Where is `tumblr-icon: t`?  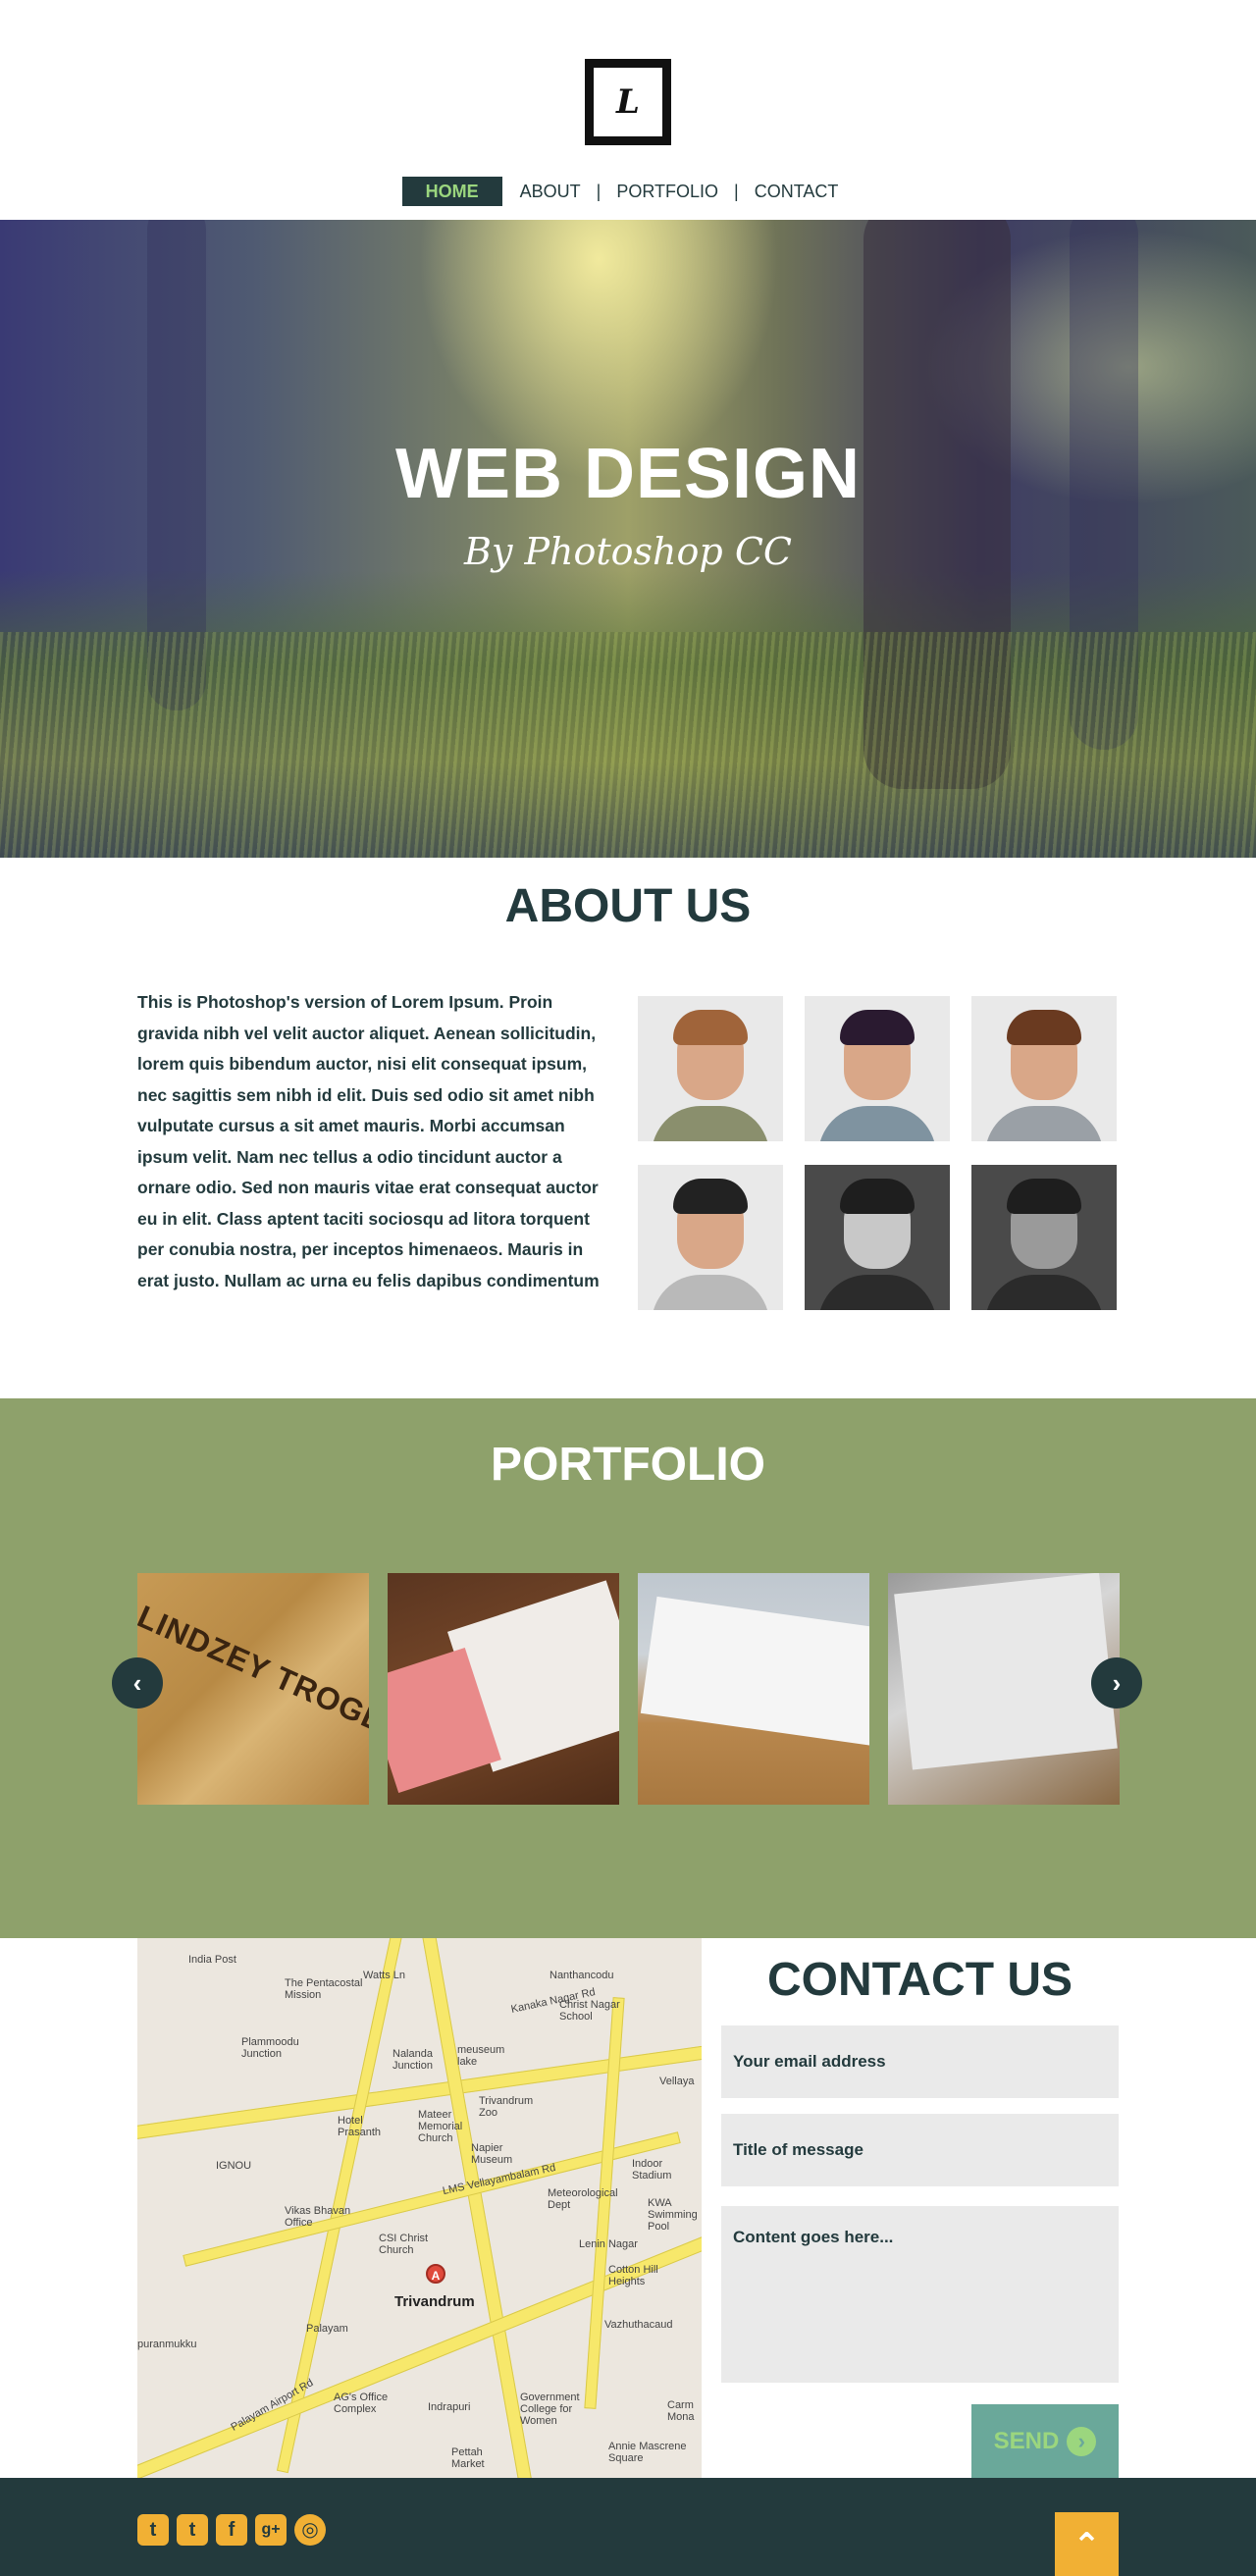 tumblr-icon: t is located at coordinates (192, 2530).